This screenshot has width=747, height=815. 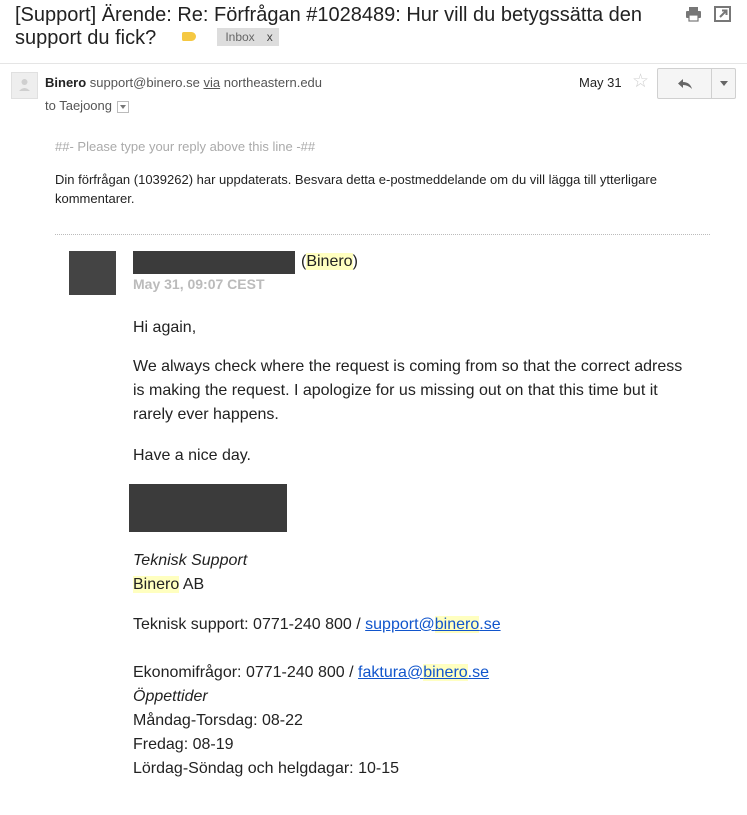 I want to click on reply-button-group, so click(x=696, y=83).